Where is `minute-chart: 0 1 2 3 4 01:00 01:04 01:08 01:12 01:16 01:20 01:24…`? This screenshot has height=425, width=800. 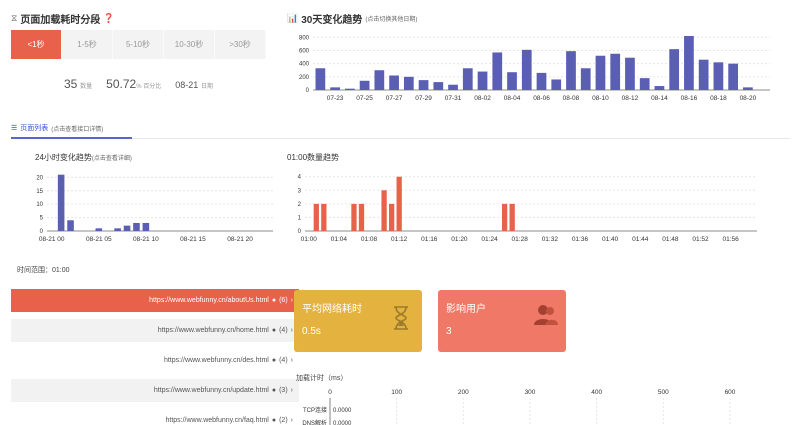
minute-chart: 0 1 2 3 4 01:00 01:04 01:08 01:12 01:16 01:20 01:24… is located at coordinates (527, 206).